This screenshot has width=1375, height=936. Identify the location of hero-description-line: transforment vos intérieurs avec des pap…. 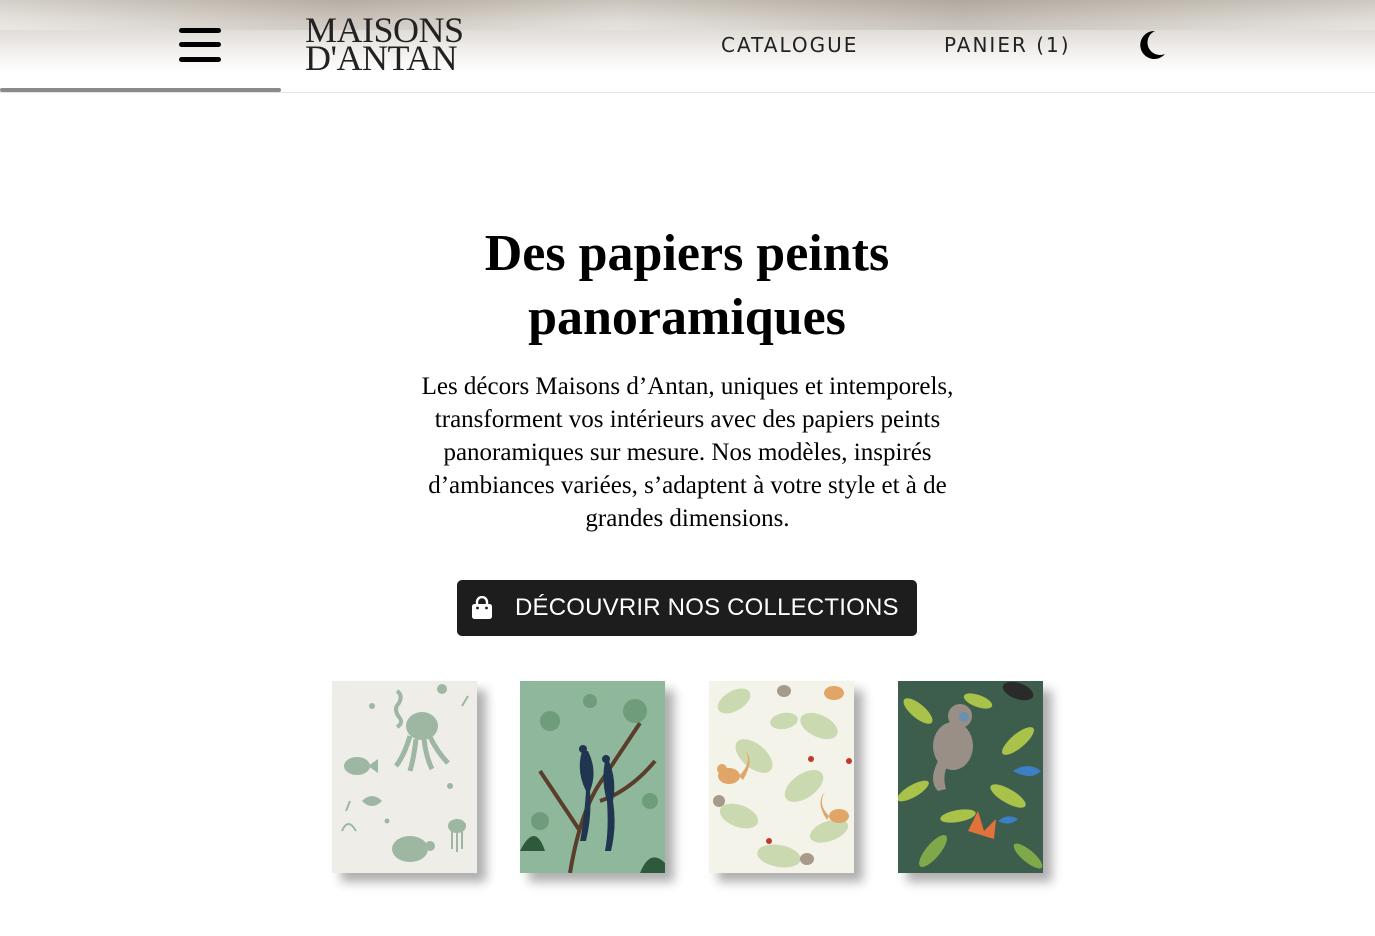
(687, 419).